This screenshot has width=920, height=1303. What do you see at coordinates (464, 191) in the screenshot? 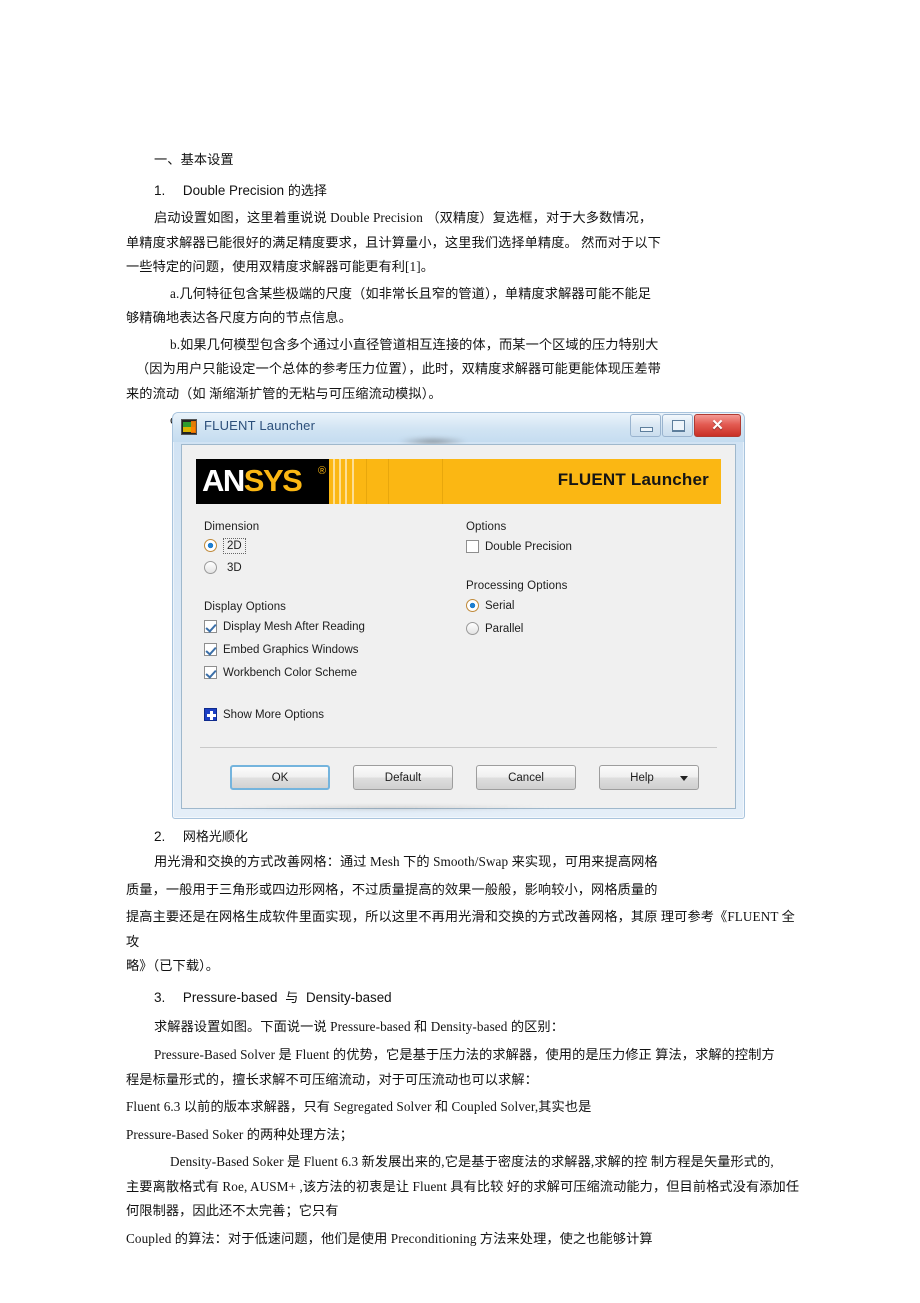
I see `item-1-title: 1. Double Precision 的选择` at bounding box center [464, 191].